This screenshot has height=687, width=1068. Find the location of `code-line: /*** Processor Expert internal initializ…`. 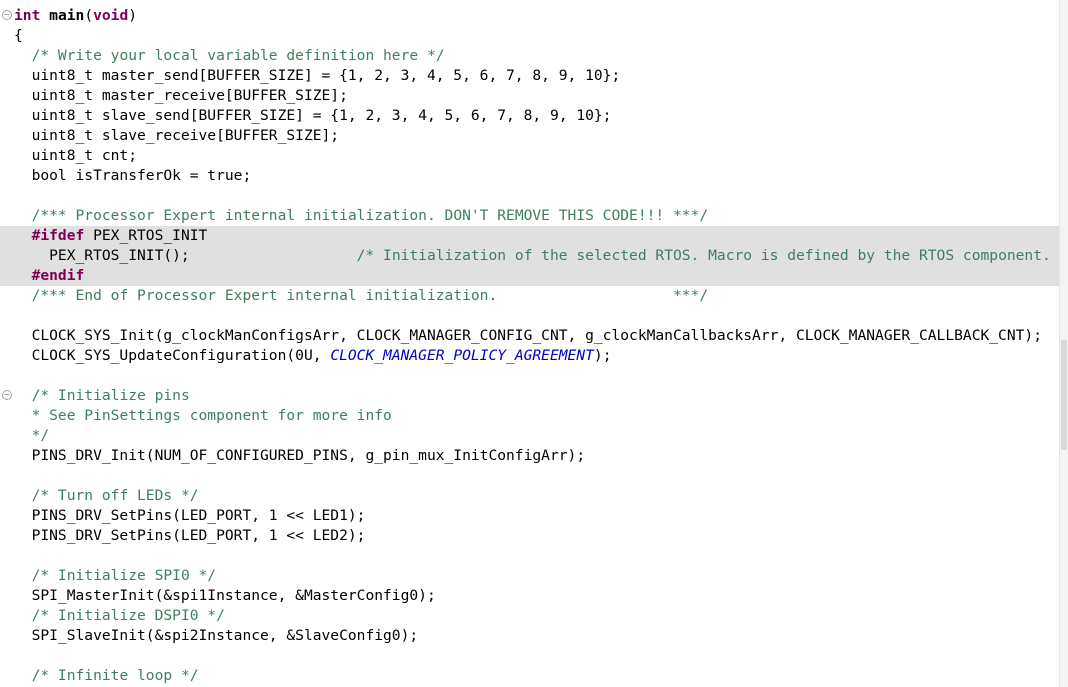

code-line: /*** Processor Expert internal initializ… is located at coordinates (530, 216).